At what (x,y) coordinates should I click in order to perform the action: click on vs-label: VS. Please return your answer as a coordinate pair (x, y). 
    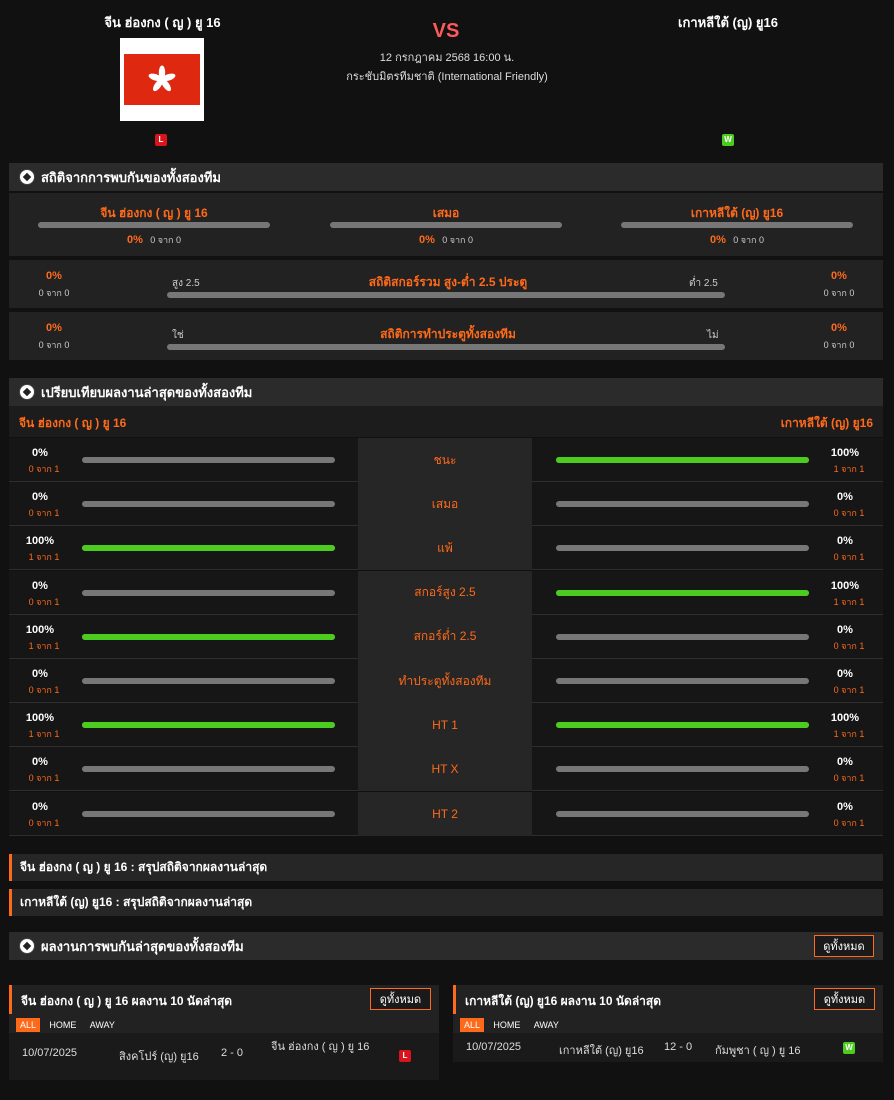
    Looking at the image, I should click on (446, 31).